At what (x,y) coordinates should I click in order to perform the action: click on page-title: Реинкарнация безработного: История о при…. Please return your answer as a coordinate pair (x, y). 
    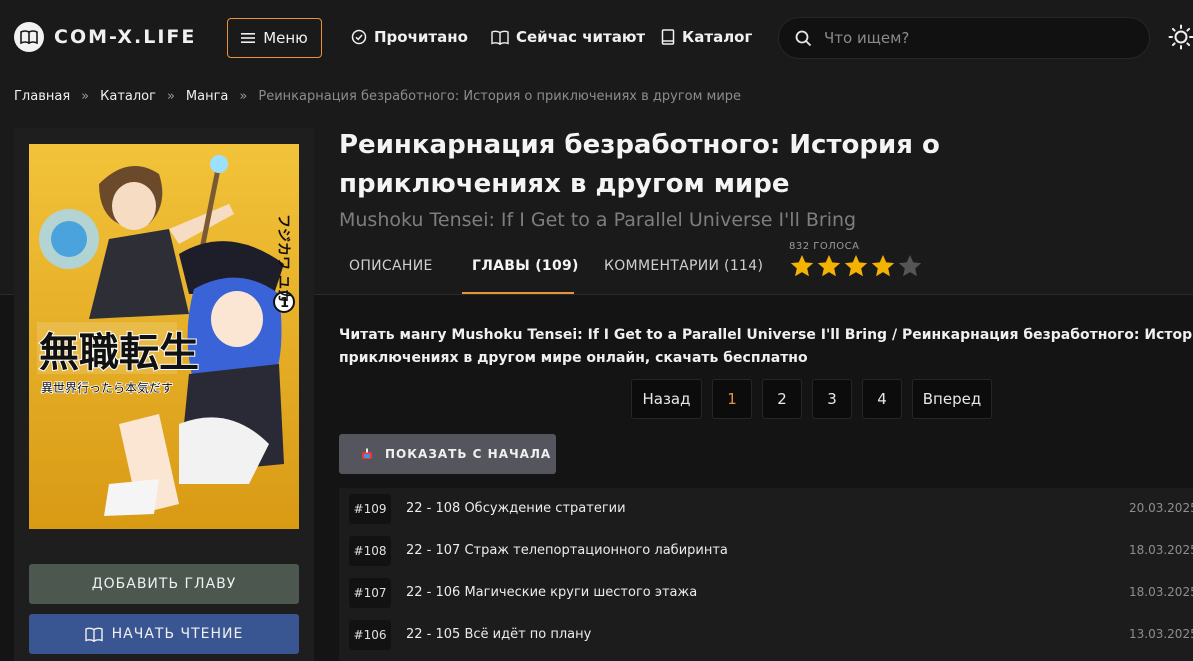
    Looking at the image, I should click on (639, 164).